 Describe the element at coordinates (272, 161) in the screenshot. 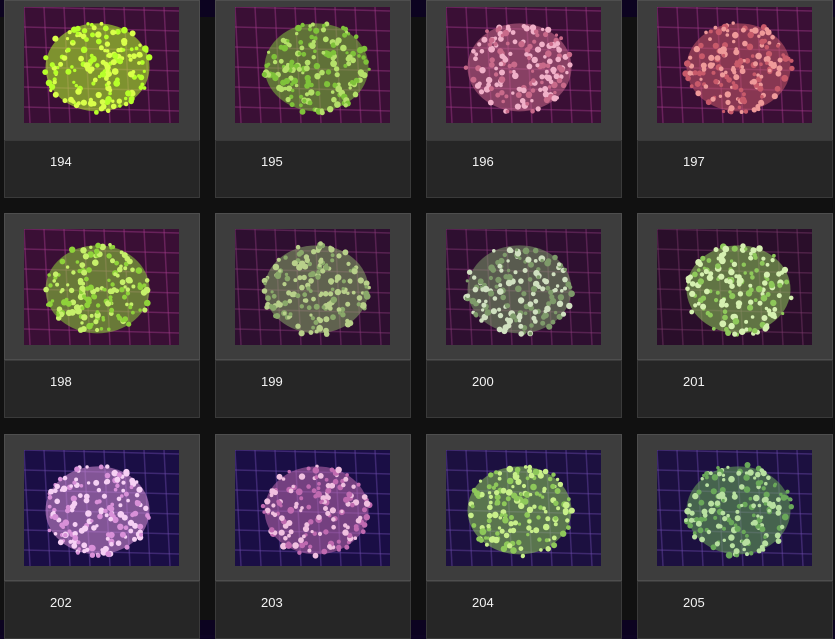

I see `item-number: 195` at that location.